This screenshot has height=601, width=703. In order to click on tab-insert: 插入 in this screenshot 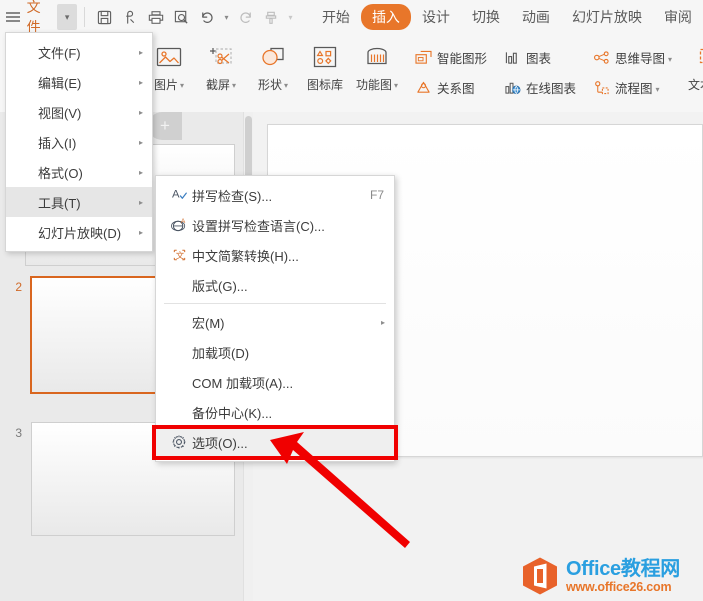, I will do `click(385, 17)`.